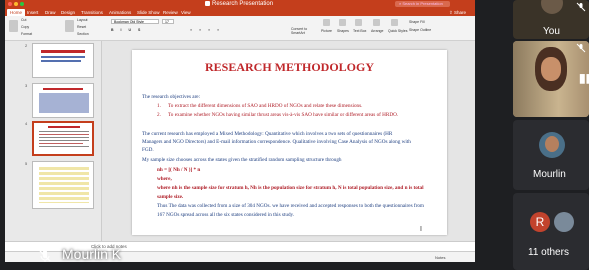 The width and height of the screenshot is (589, 270). What do you see at coordinates (170, 12) in the screenshot?
I see `tab-review: Review` at bounding box center [170, 12].